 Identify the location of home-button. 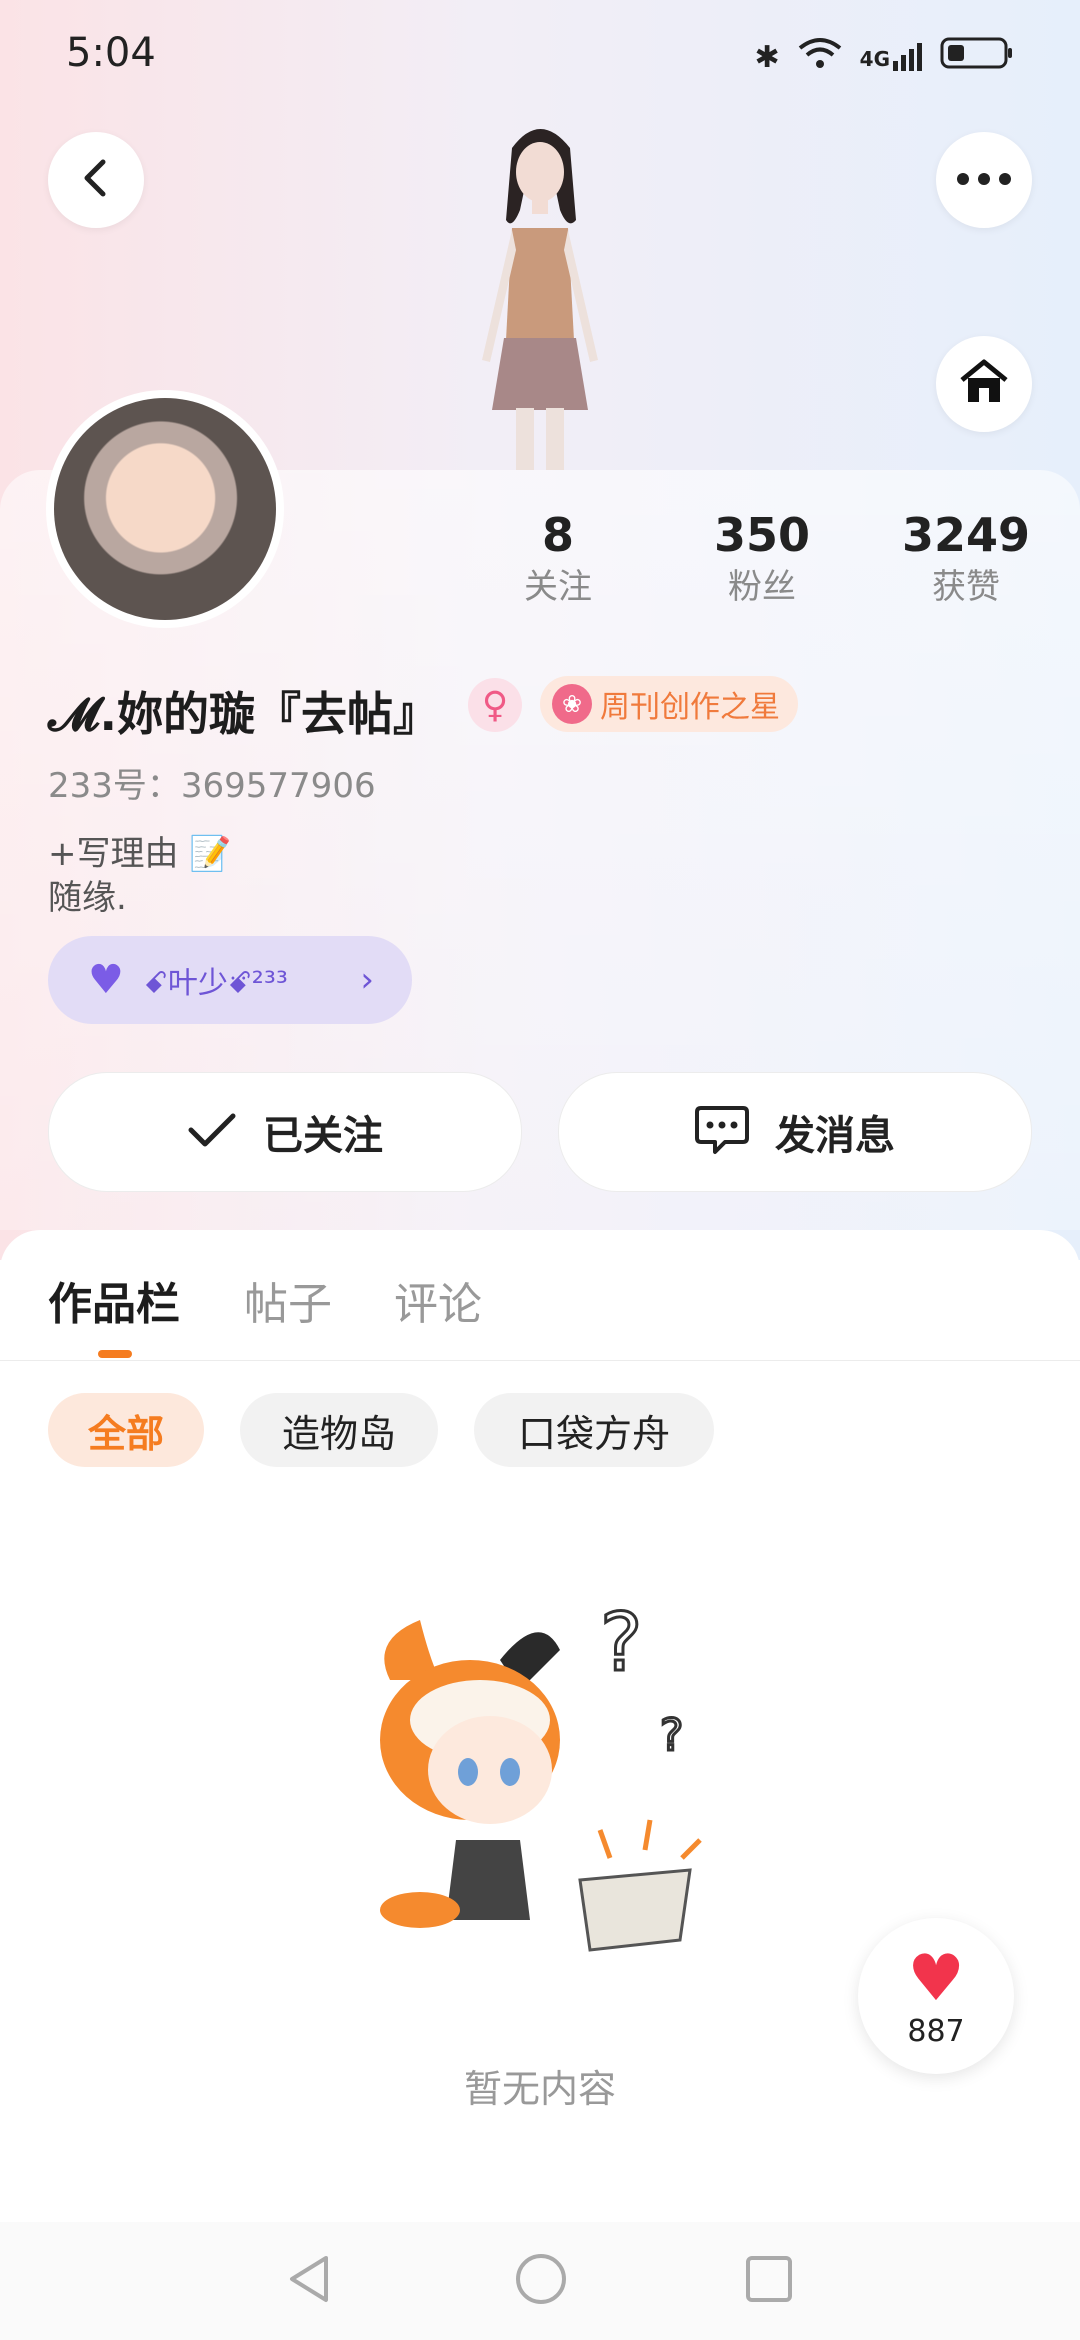
(984, 384).